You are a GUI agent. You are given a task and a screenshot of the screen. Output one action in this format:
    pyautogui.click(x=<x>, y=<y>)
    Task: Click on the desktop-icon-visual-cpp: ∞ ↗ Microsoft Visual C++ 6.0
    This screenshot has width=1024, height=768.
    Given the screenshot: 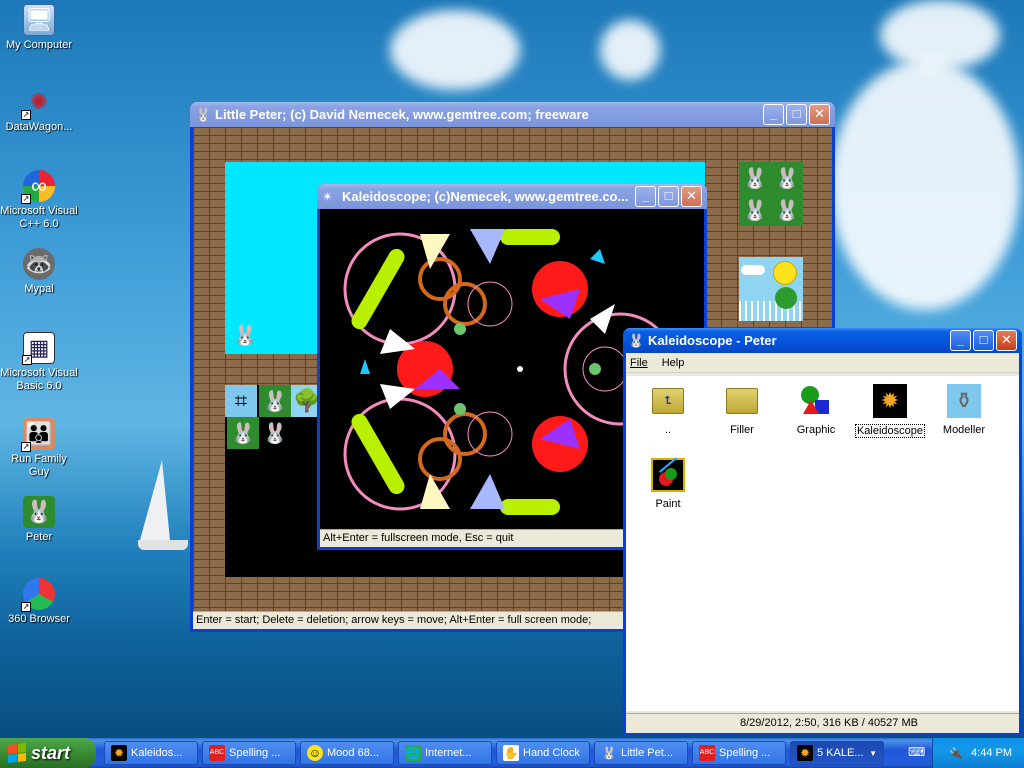 What is the action you would take?
    pyautogui.click(x=39, y=200)
    